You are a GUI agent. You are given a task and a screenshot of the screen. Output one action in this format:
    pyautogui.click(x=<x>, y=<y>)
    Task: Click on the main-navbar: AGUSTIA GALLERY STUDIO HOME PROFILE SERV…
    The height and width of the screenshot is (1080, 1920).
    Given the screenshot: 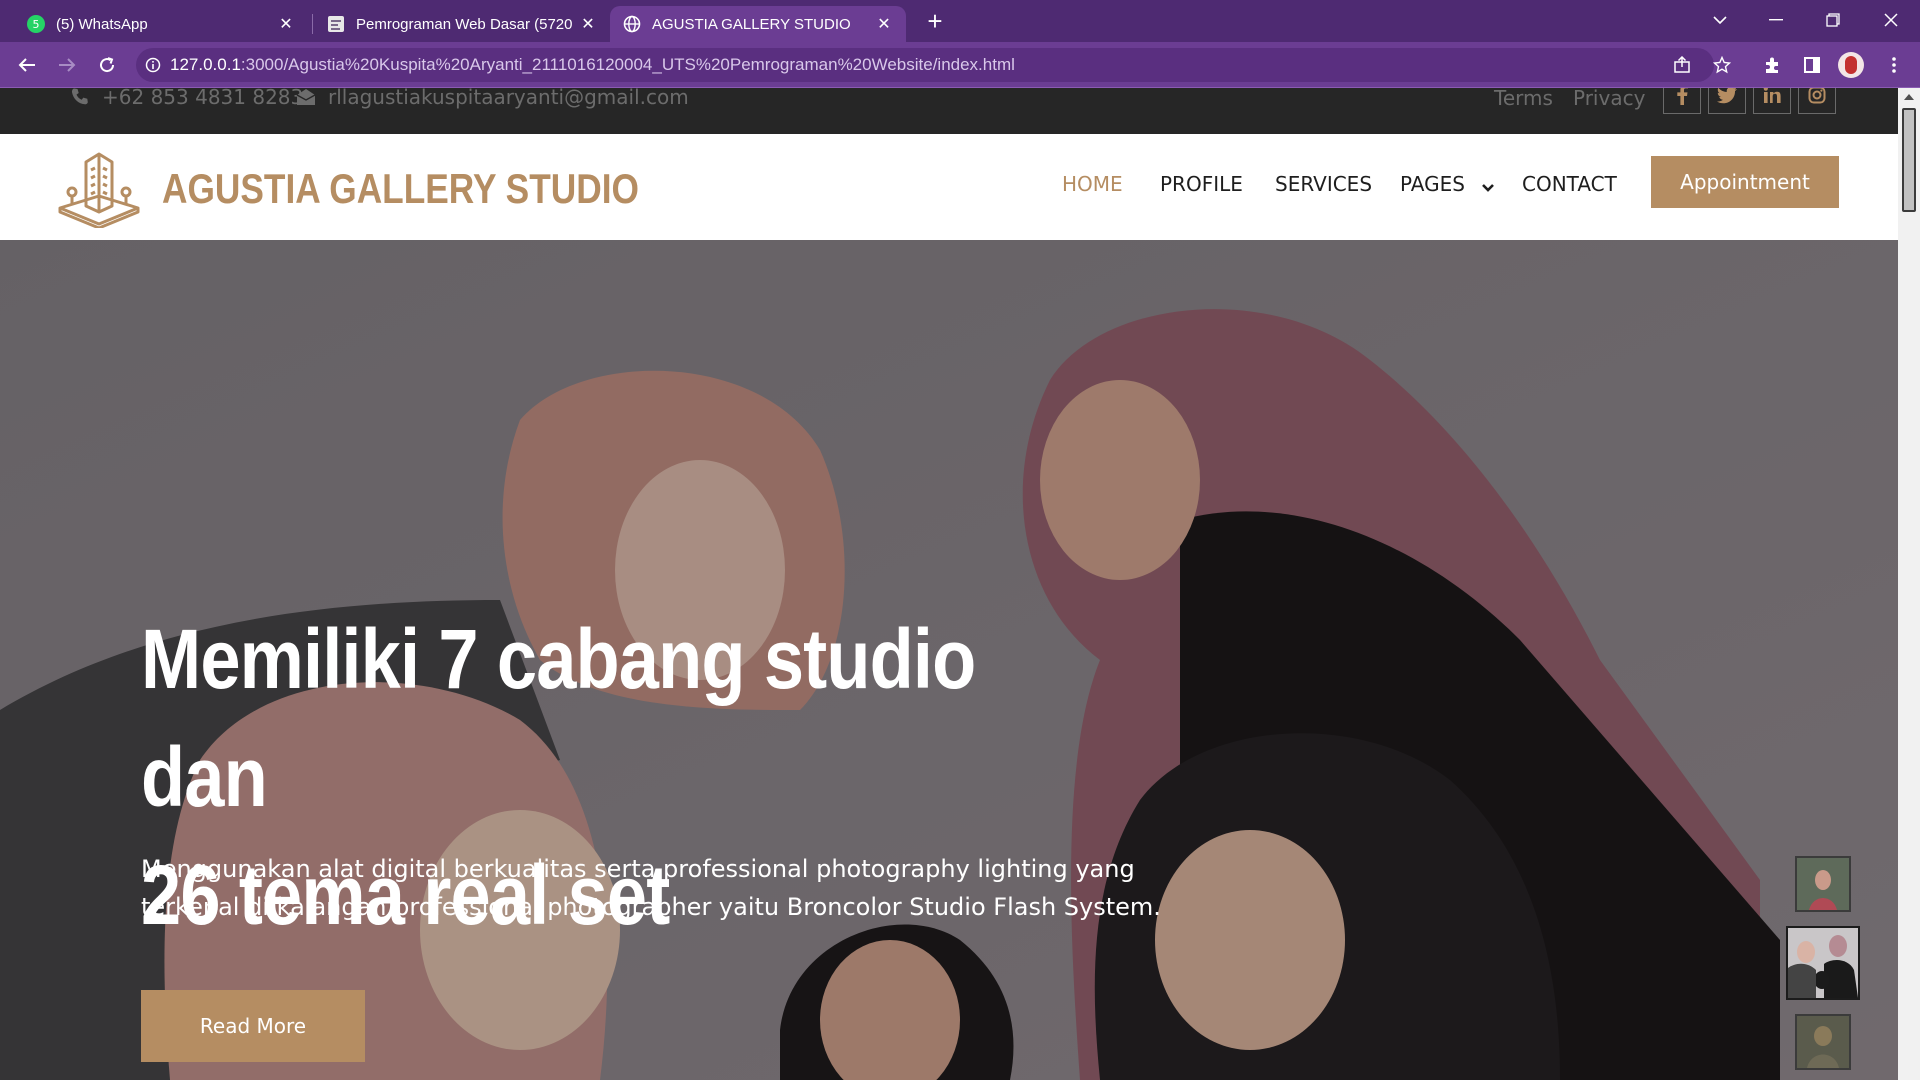 What is the action you would take?
    pyautogui.click(x=949, y=187)
    